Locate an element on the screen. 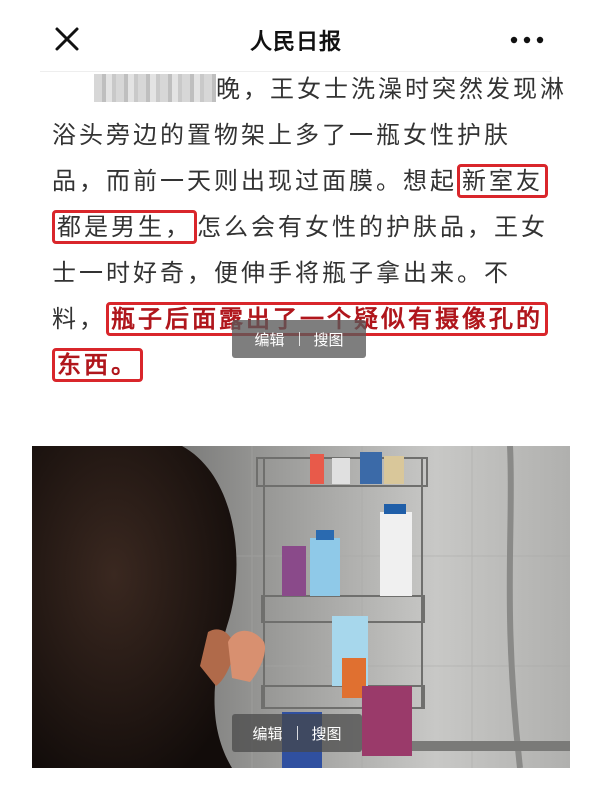  article-text: 士一时好奇，便伸手将瓶子拿出来。不 is located at coordinates (281, 273).